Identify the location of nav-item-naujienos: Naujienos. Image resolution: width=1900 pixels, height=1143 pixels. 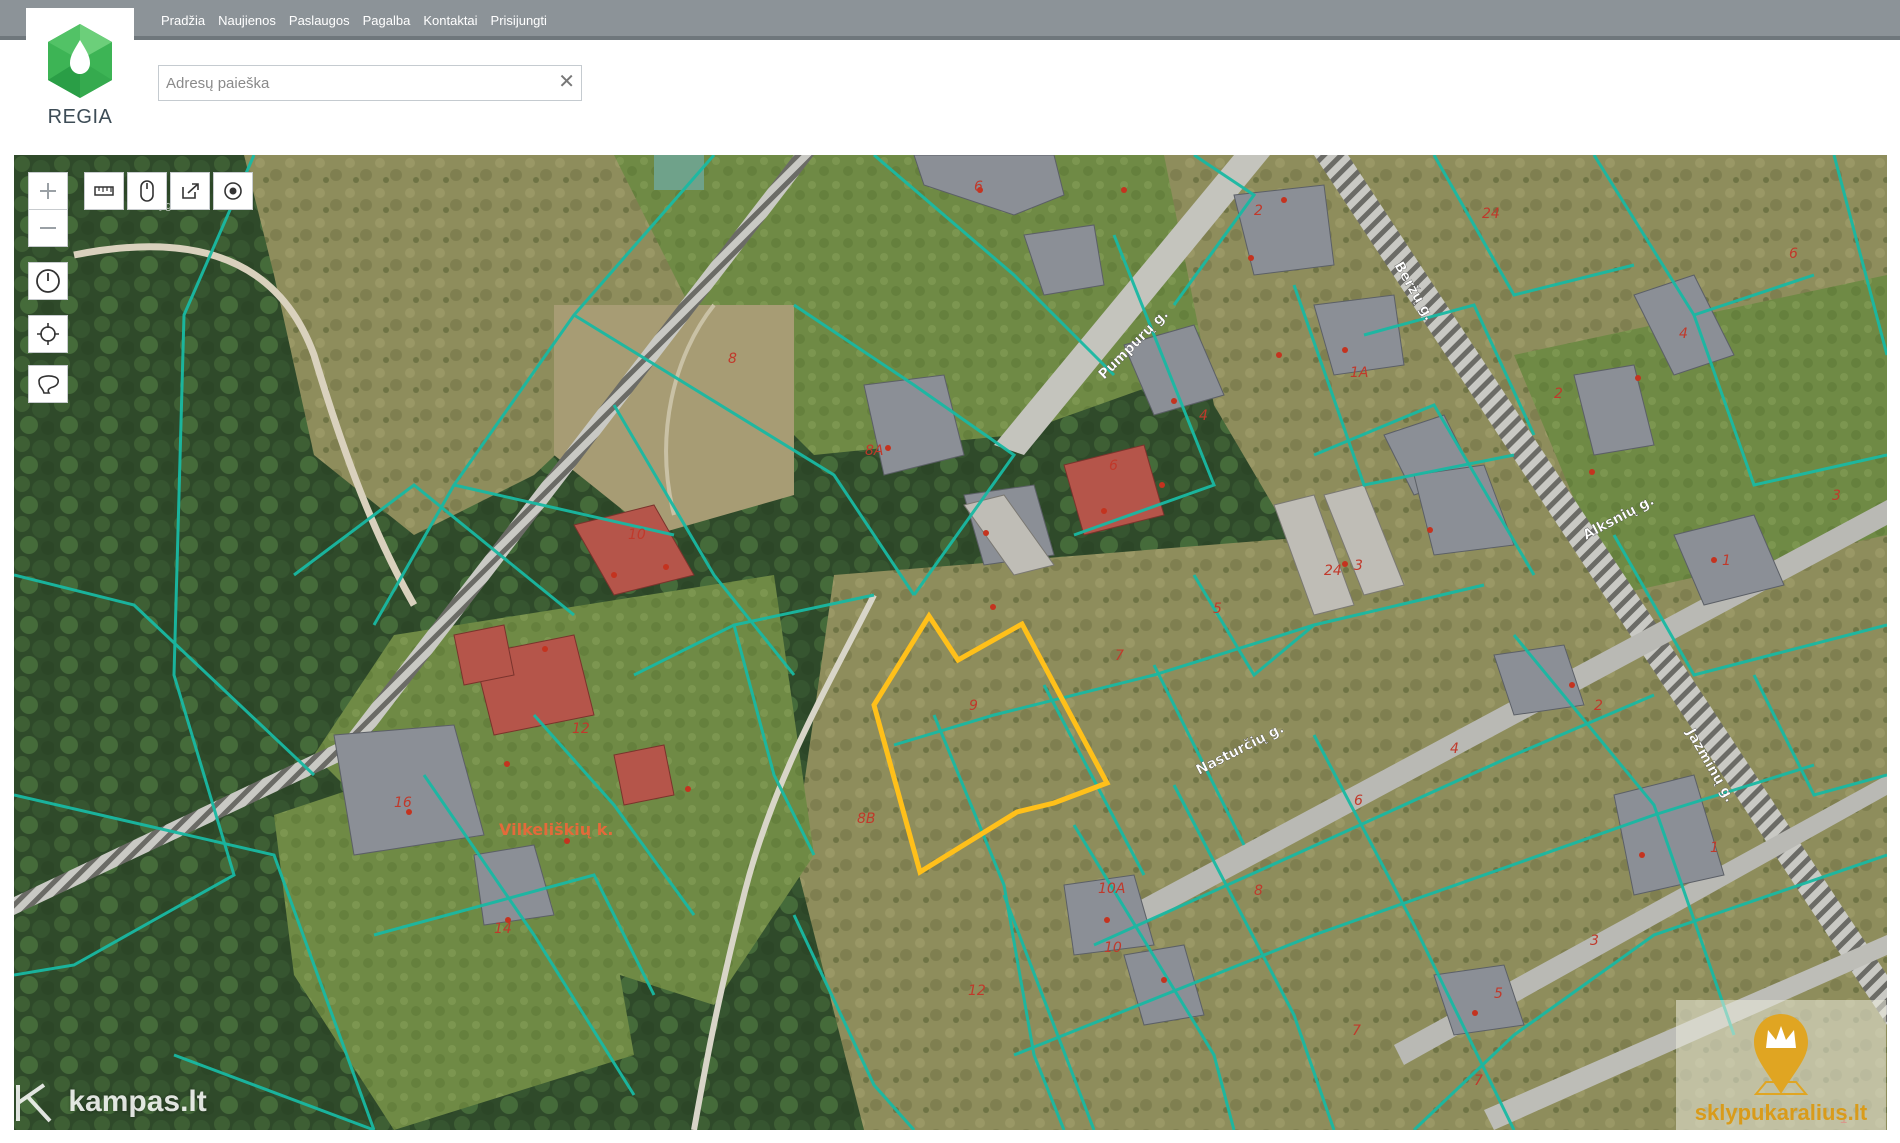
(247, 20).